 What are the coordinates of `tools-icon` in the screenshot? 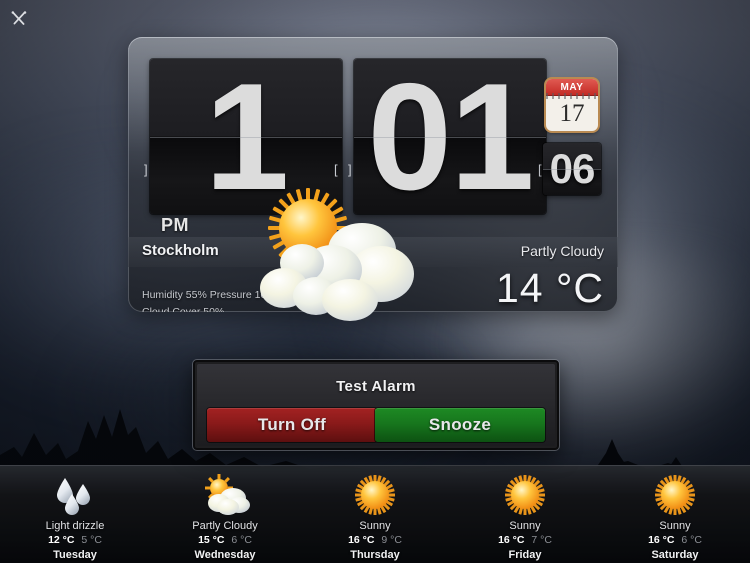 It's located at (19, 18).